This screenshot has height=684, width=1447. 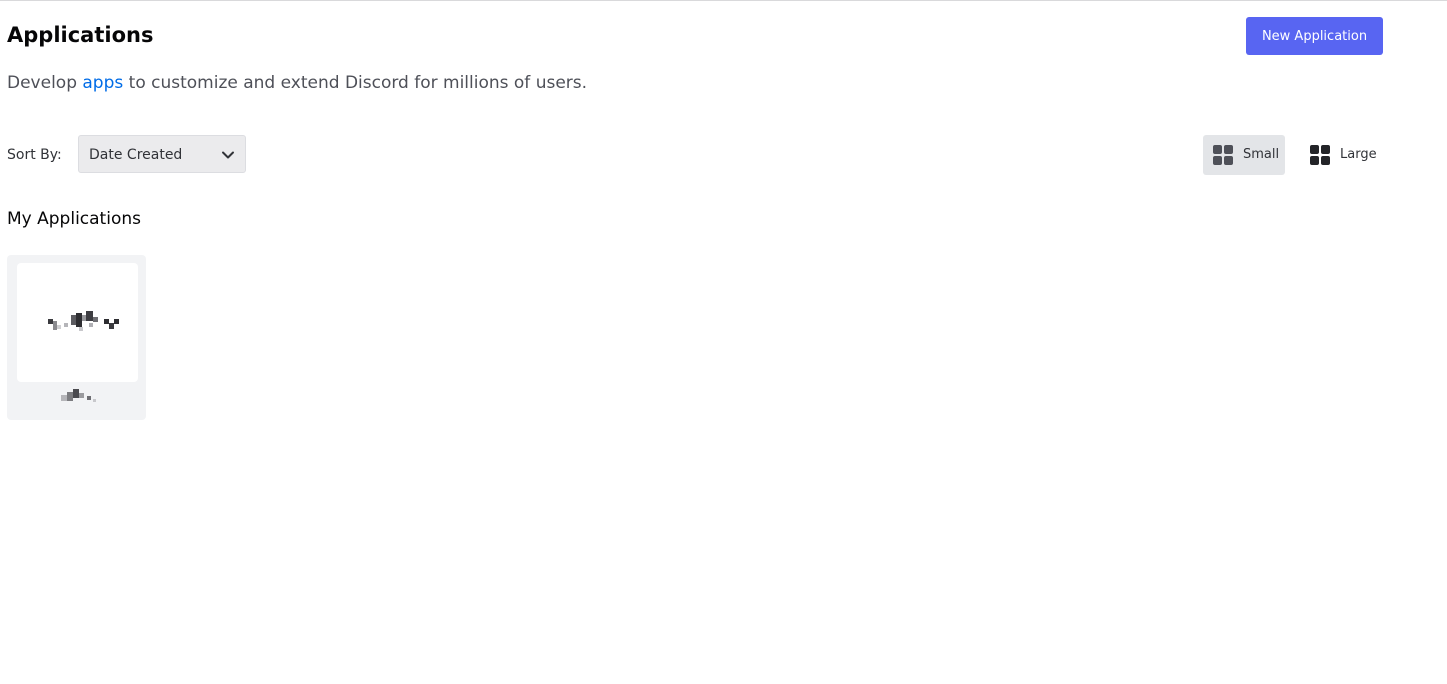 I want to click on view-small-toggle: Small, so click(x=1244, y=155).